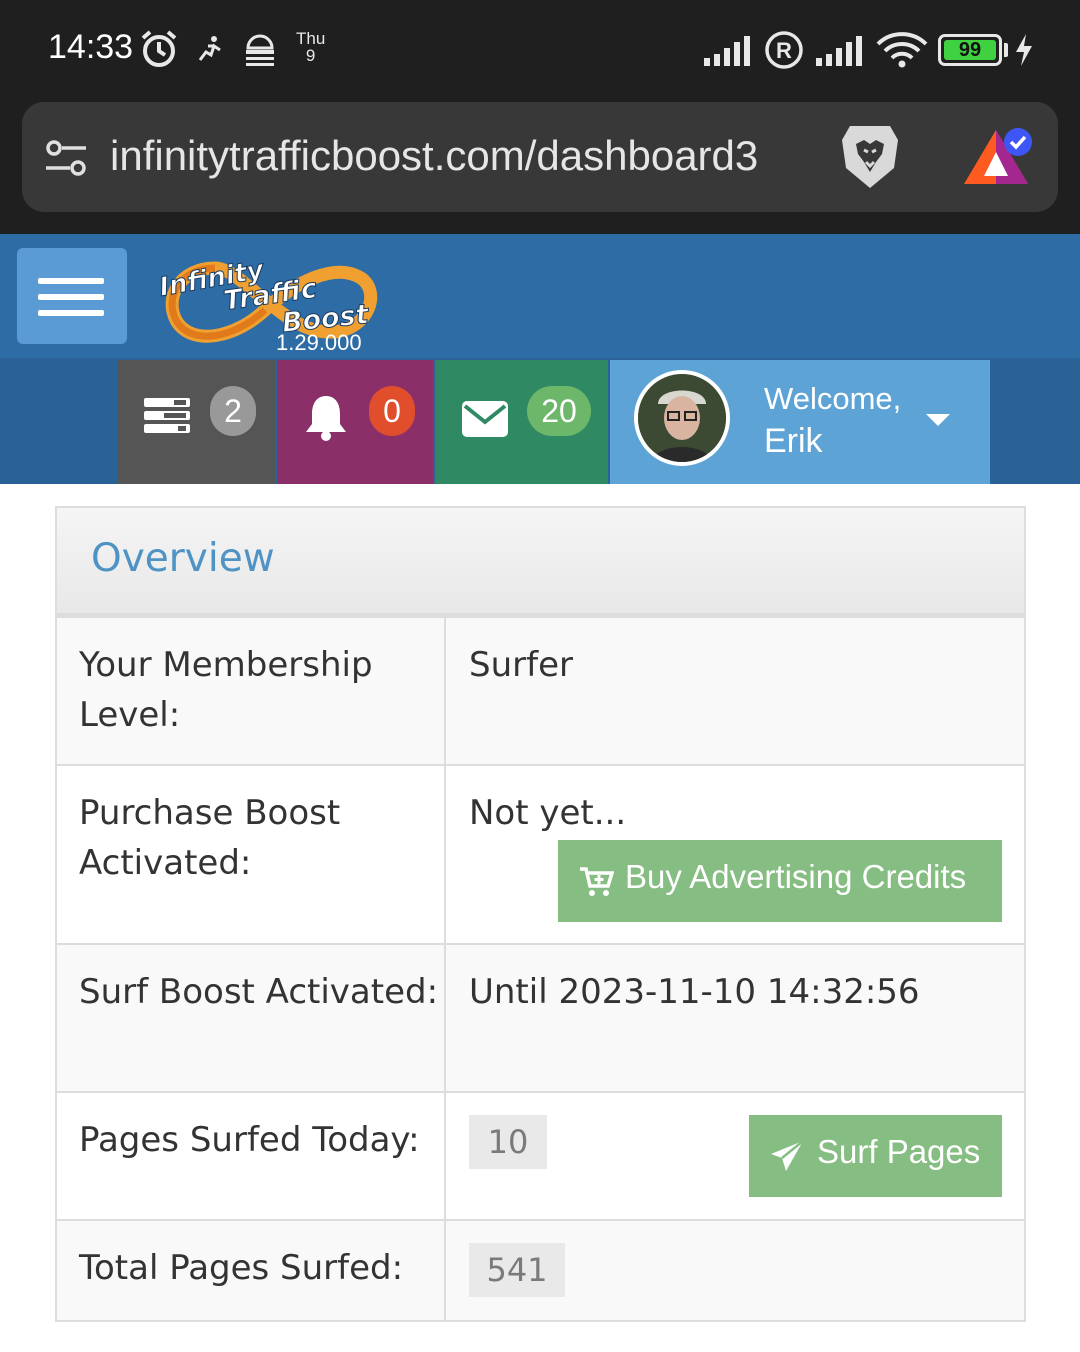 This screenshot has height=1352, width=1080. I want to click on notifications-count-badge: 0, so click(392, 411).